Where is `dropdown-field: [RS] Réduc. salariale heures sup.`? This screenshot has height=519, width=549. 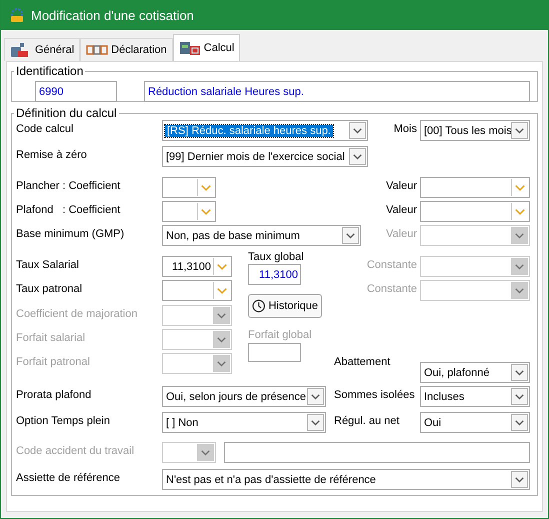 dropdown-field: [RS] Réduc. salariale heures sup. is located at coordinates (265, 130).